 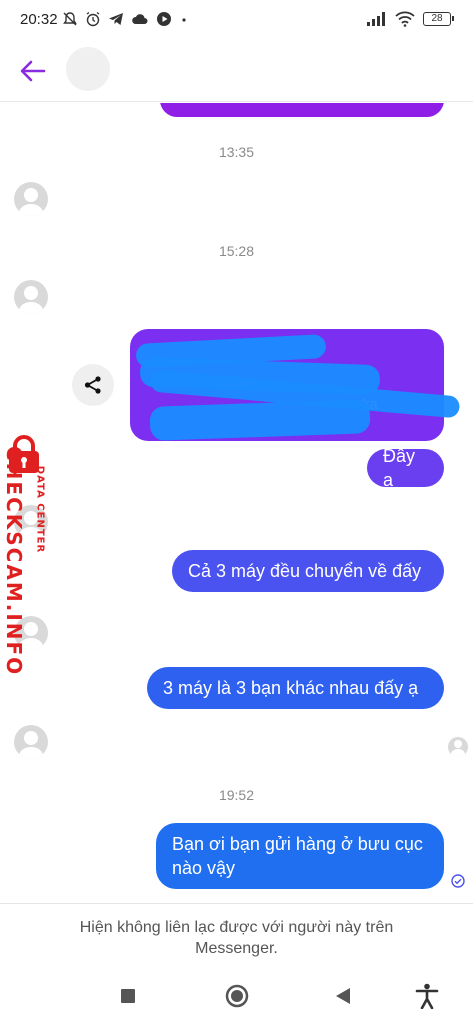 I want to click on wifi-icon, so click(x=405, y=19).